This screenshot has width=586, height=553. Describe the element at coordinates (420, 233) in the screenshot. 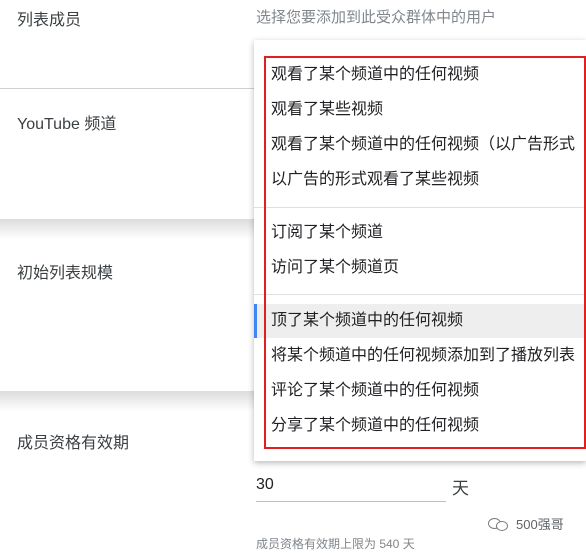

I see `menu-item-subscribed-channel: 订阅了某个频道` at that location.